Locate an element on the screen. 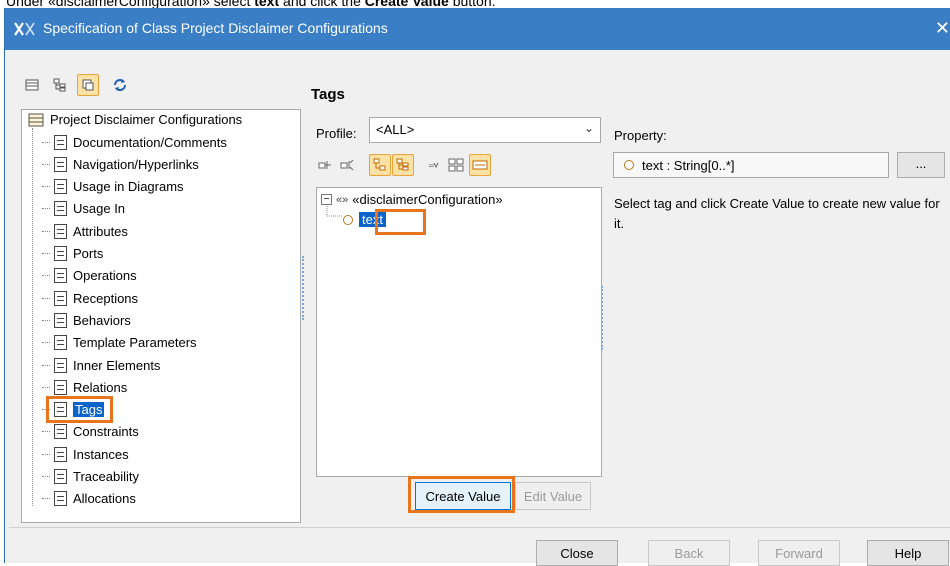 The width and height of the screenshot is (950, 566). copy-icon is located at coordinates (88, 85).